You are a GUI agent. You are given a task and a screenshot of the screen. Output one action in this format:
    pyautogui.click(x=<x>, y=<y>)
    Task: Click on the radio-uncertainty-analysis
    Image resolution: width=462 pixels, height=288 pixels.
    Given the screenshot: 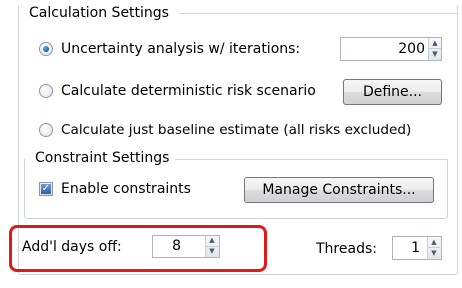 What is the action you would take?
    pyautogui.click(x=46, y=49)
    